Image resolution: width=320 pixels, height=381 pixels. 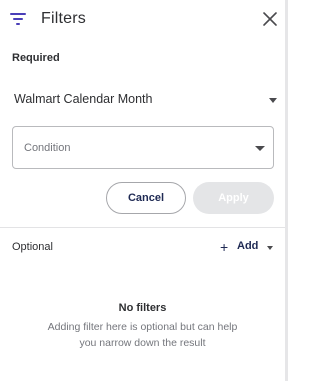 What do you see at coordinates (36, 58) in the screenshot?
I see `required-section-label: Required` at bounding box center [36, 58].